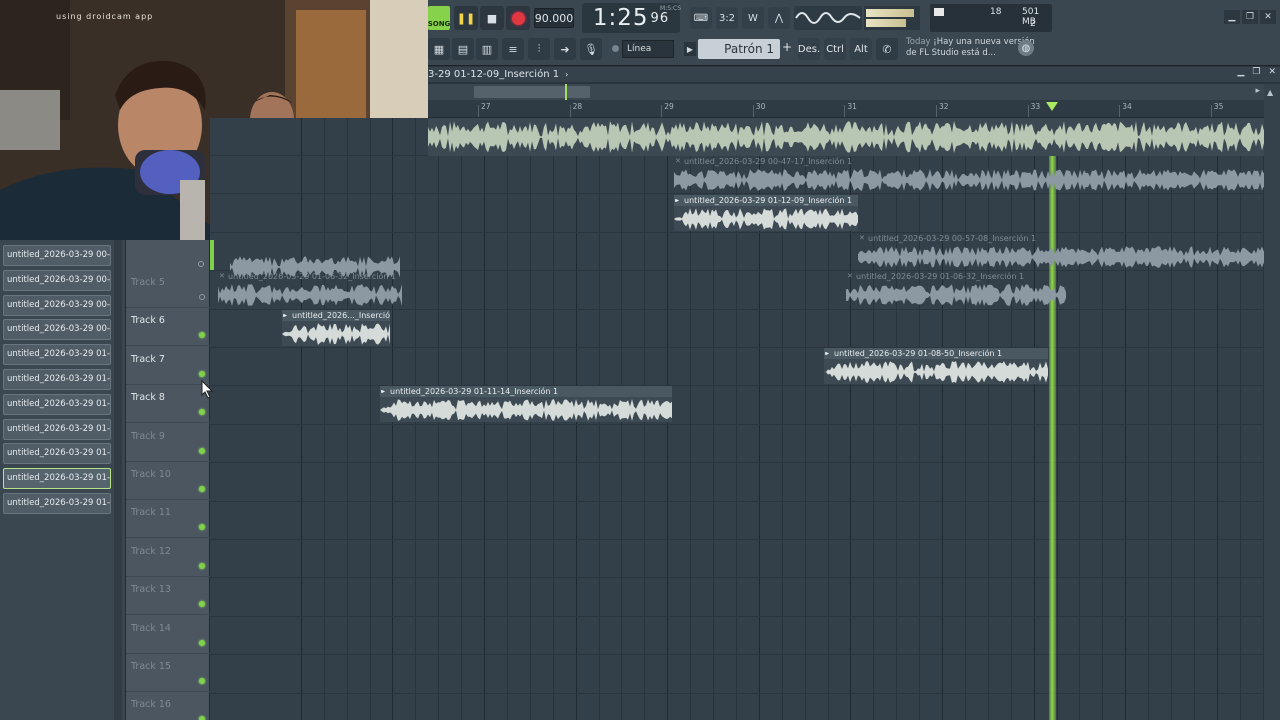  What do you see at coordinates (727, 18) in the screenshot?
I see `step-edit-icon: 3:2` at bounding box center [727, 18].